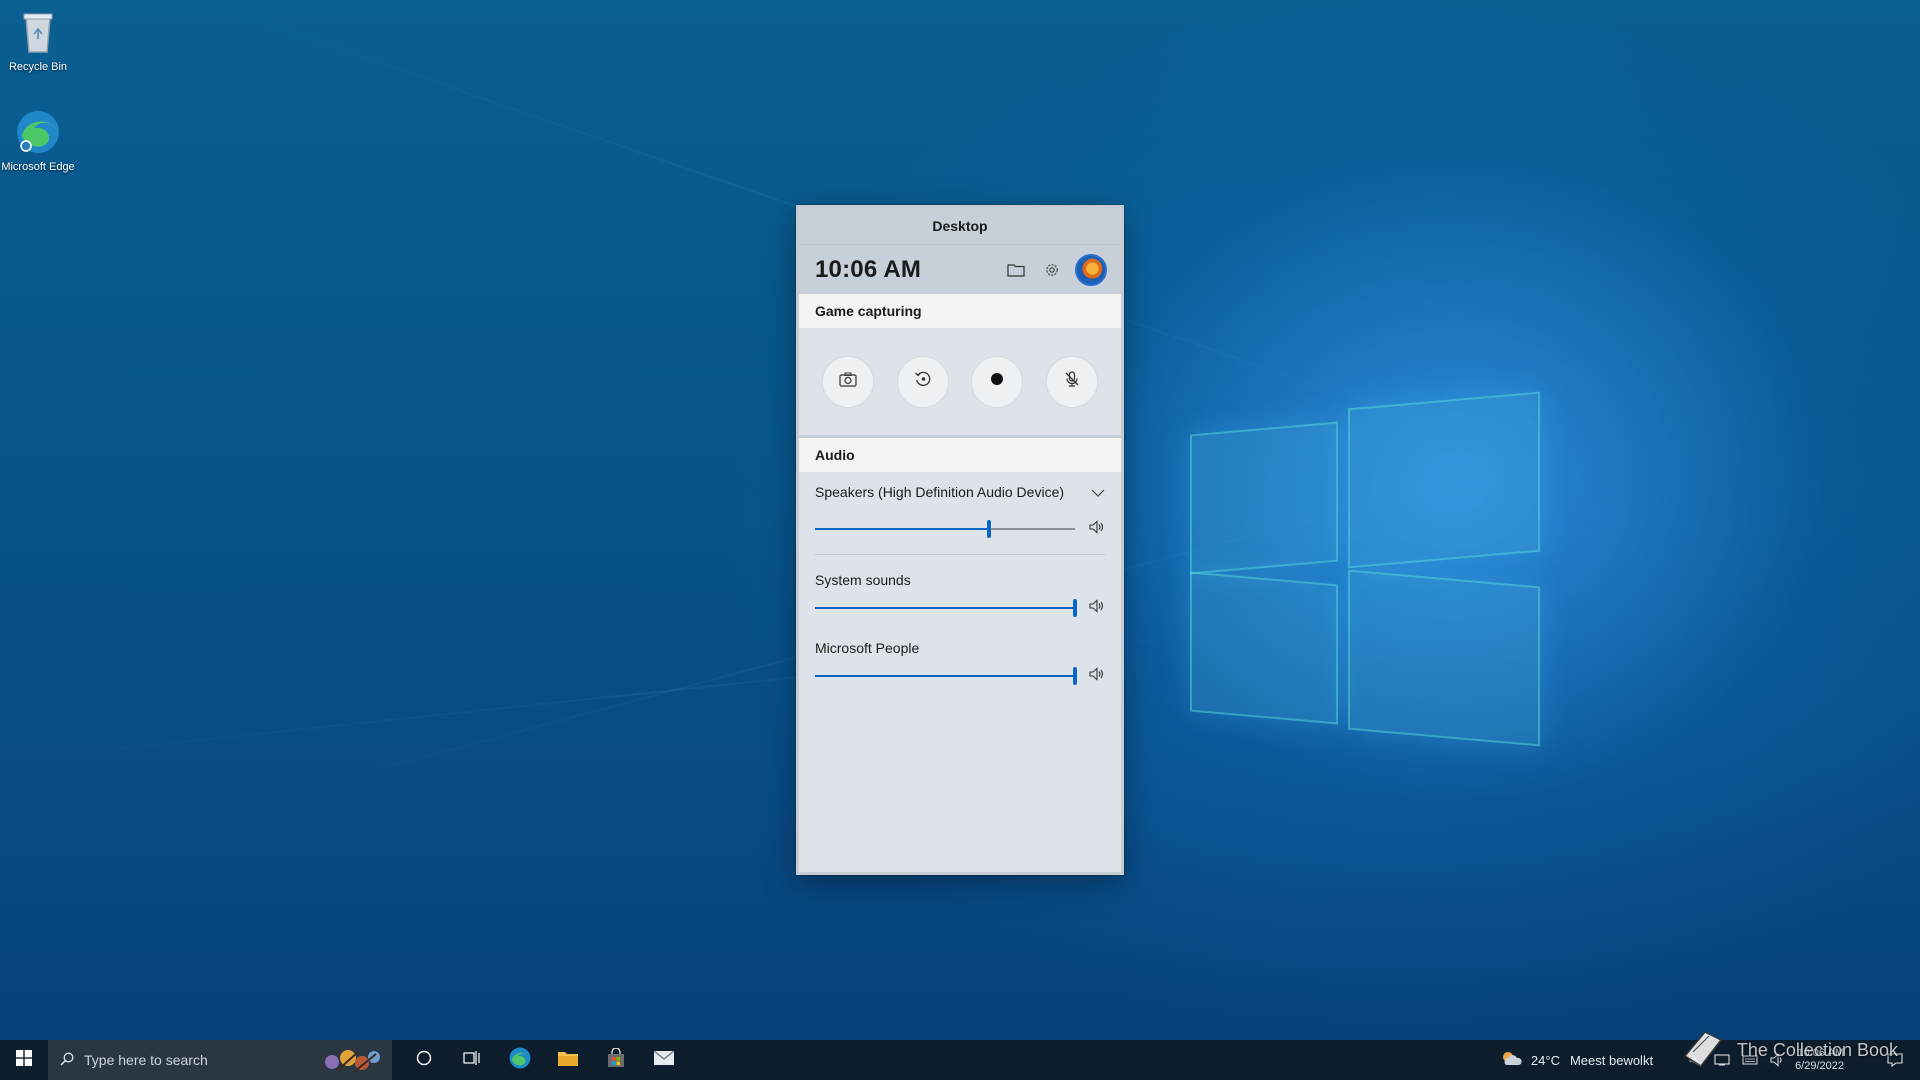  I want to click on record-last-icon, so click(923, 381).